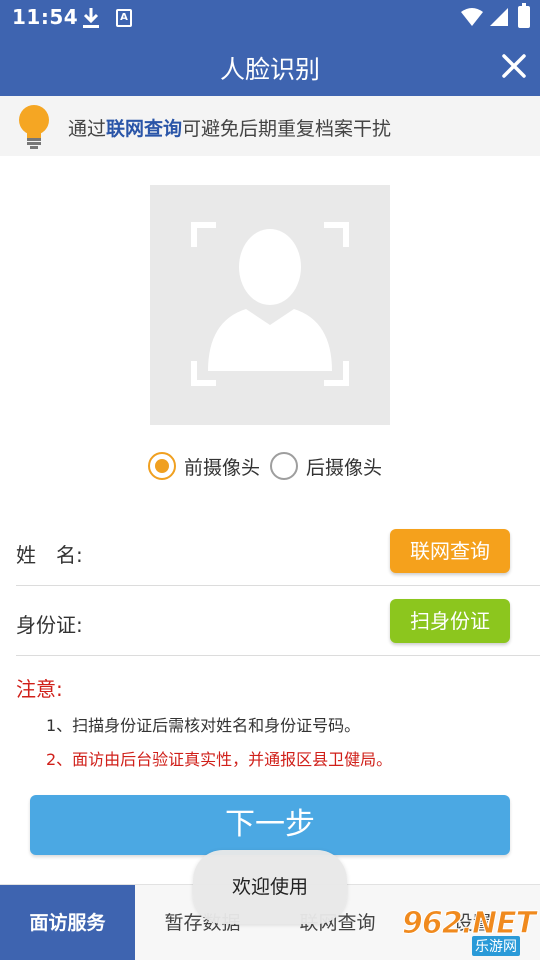 The width and height of the screenshot is (540, 960). What do you see at coordinates (219, 759) in the screenshot?
I see `note-item-warning: 2、面访由后台验证真实性，并通报区县卫健局。` at bounding box center [219, 759].